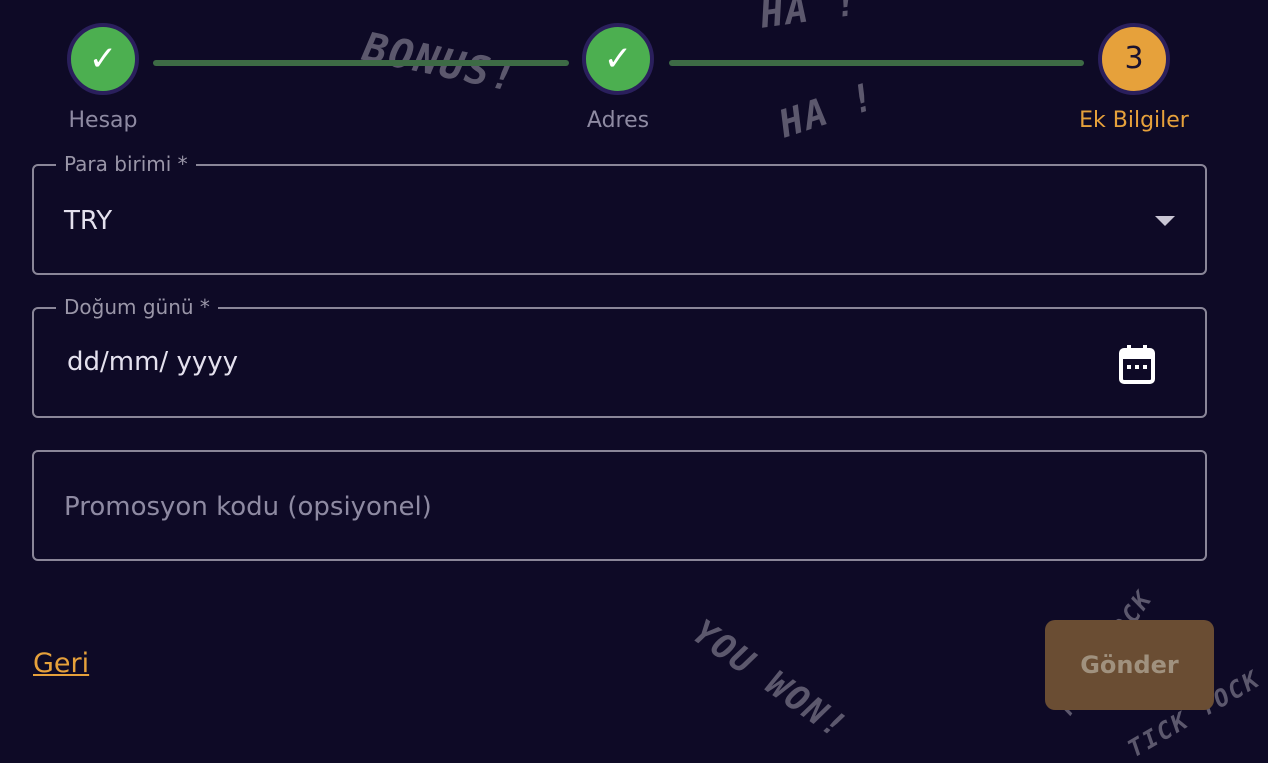  I want to click on submit-button: Gönder, so click(1129, 665).